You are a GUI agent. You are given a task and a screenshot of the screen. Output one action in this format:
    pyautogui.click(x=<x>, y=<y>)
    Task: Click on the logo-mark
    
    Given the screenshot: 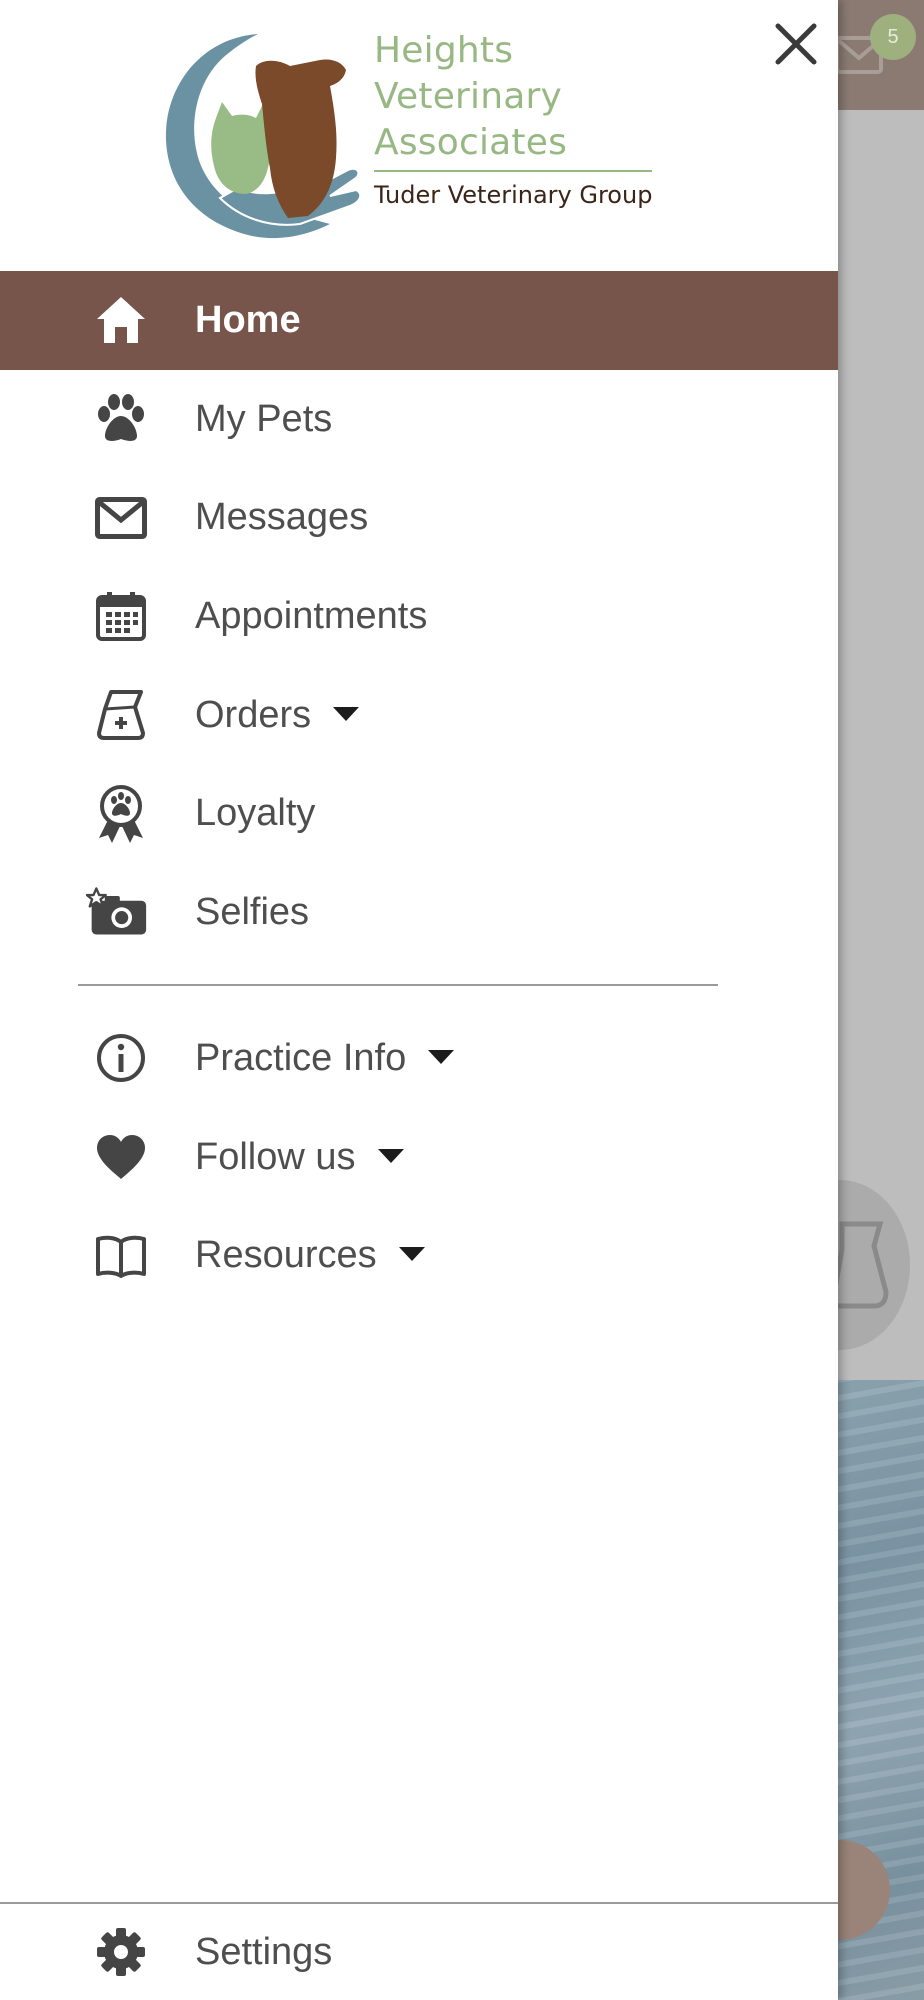 What is the action you would take?
    pyautogui.click(x=263, y=136)
    